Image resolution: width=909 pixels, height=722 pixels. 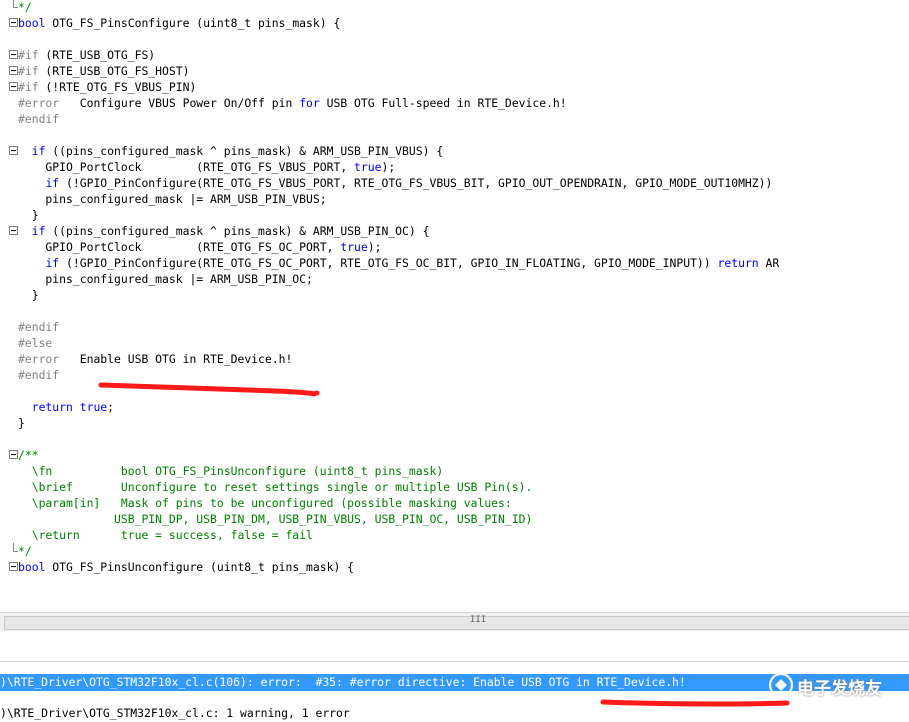 I want to click on fold-end-icon, so click(x=12, y=7).